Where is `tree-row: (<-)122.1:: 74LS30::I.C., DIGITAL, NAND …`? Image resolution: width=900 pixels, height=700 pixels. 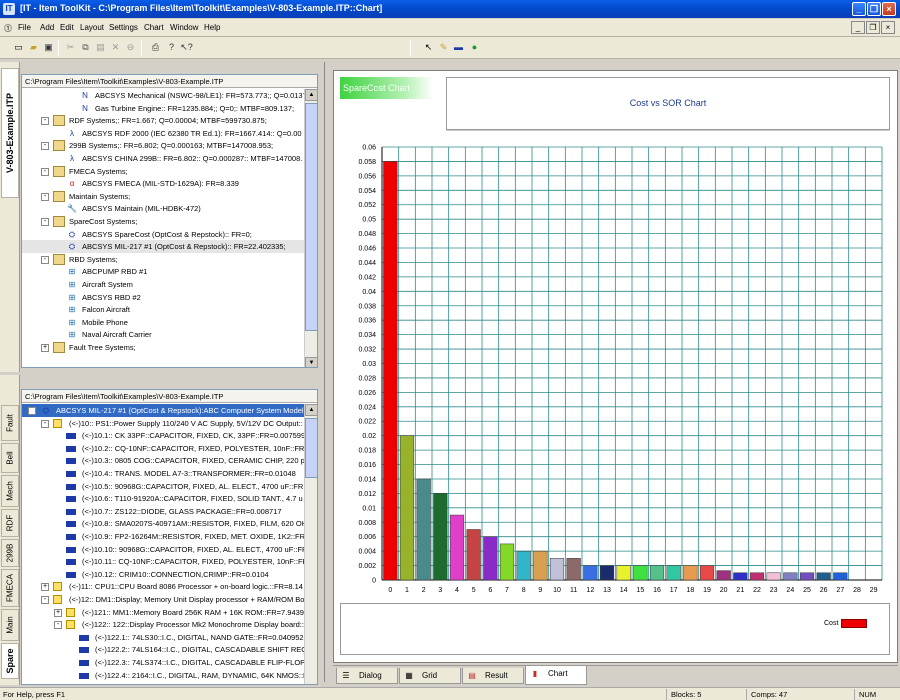 tree-row: (<-)122.1:: 74LS30::I.C., DIGITAL, NAND … is located at coordinates (163, 637).